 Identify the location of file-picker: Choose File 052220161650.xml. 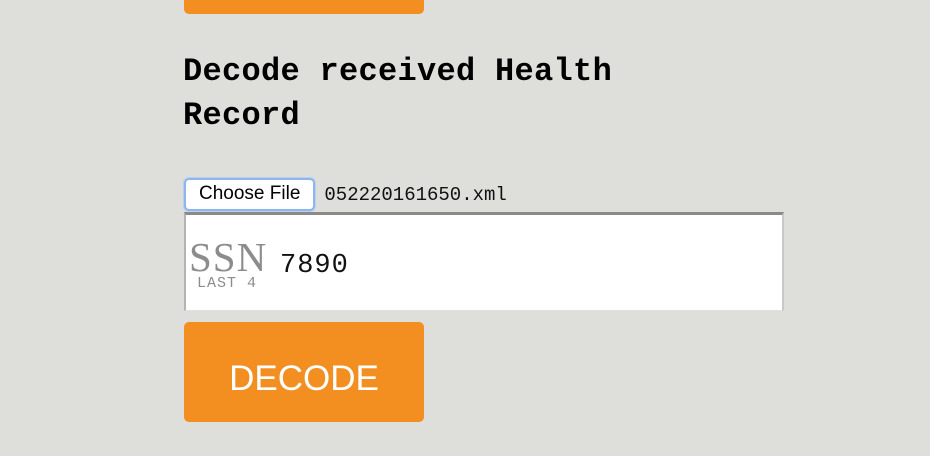
(345, 194).